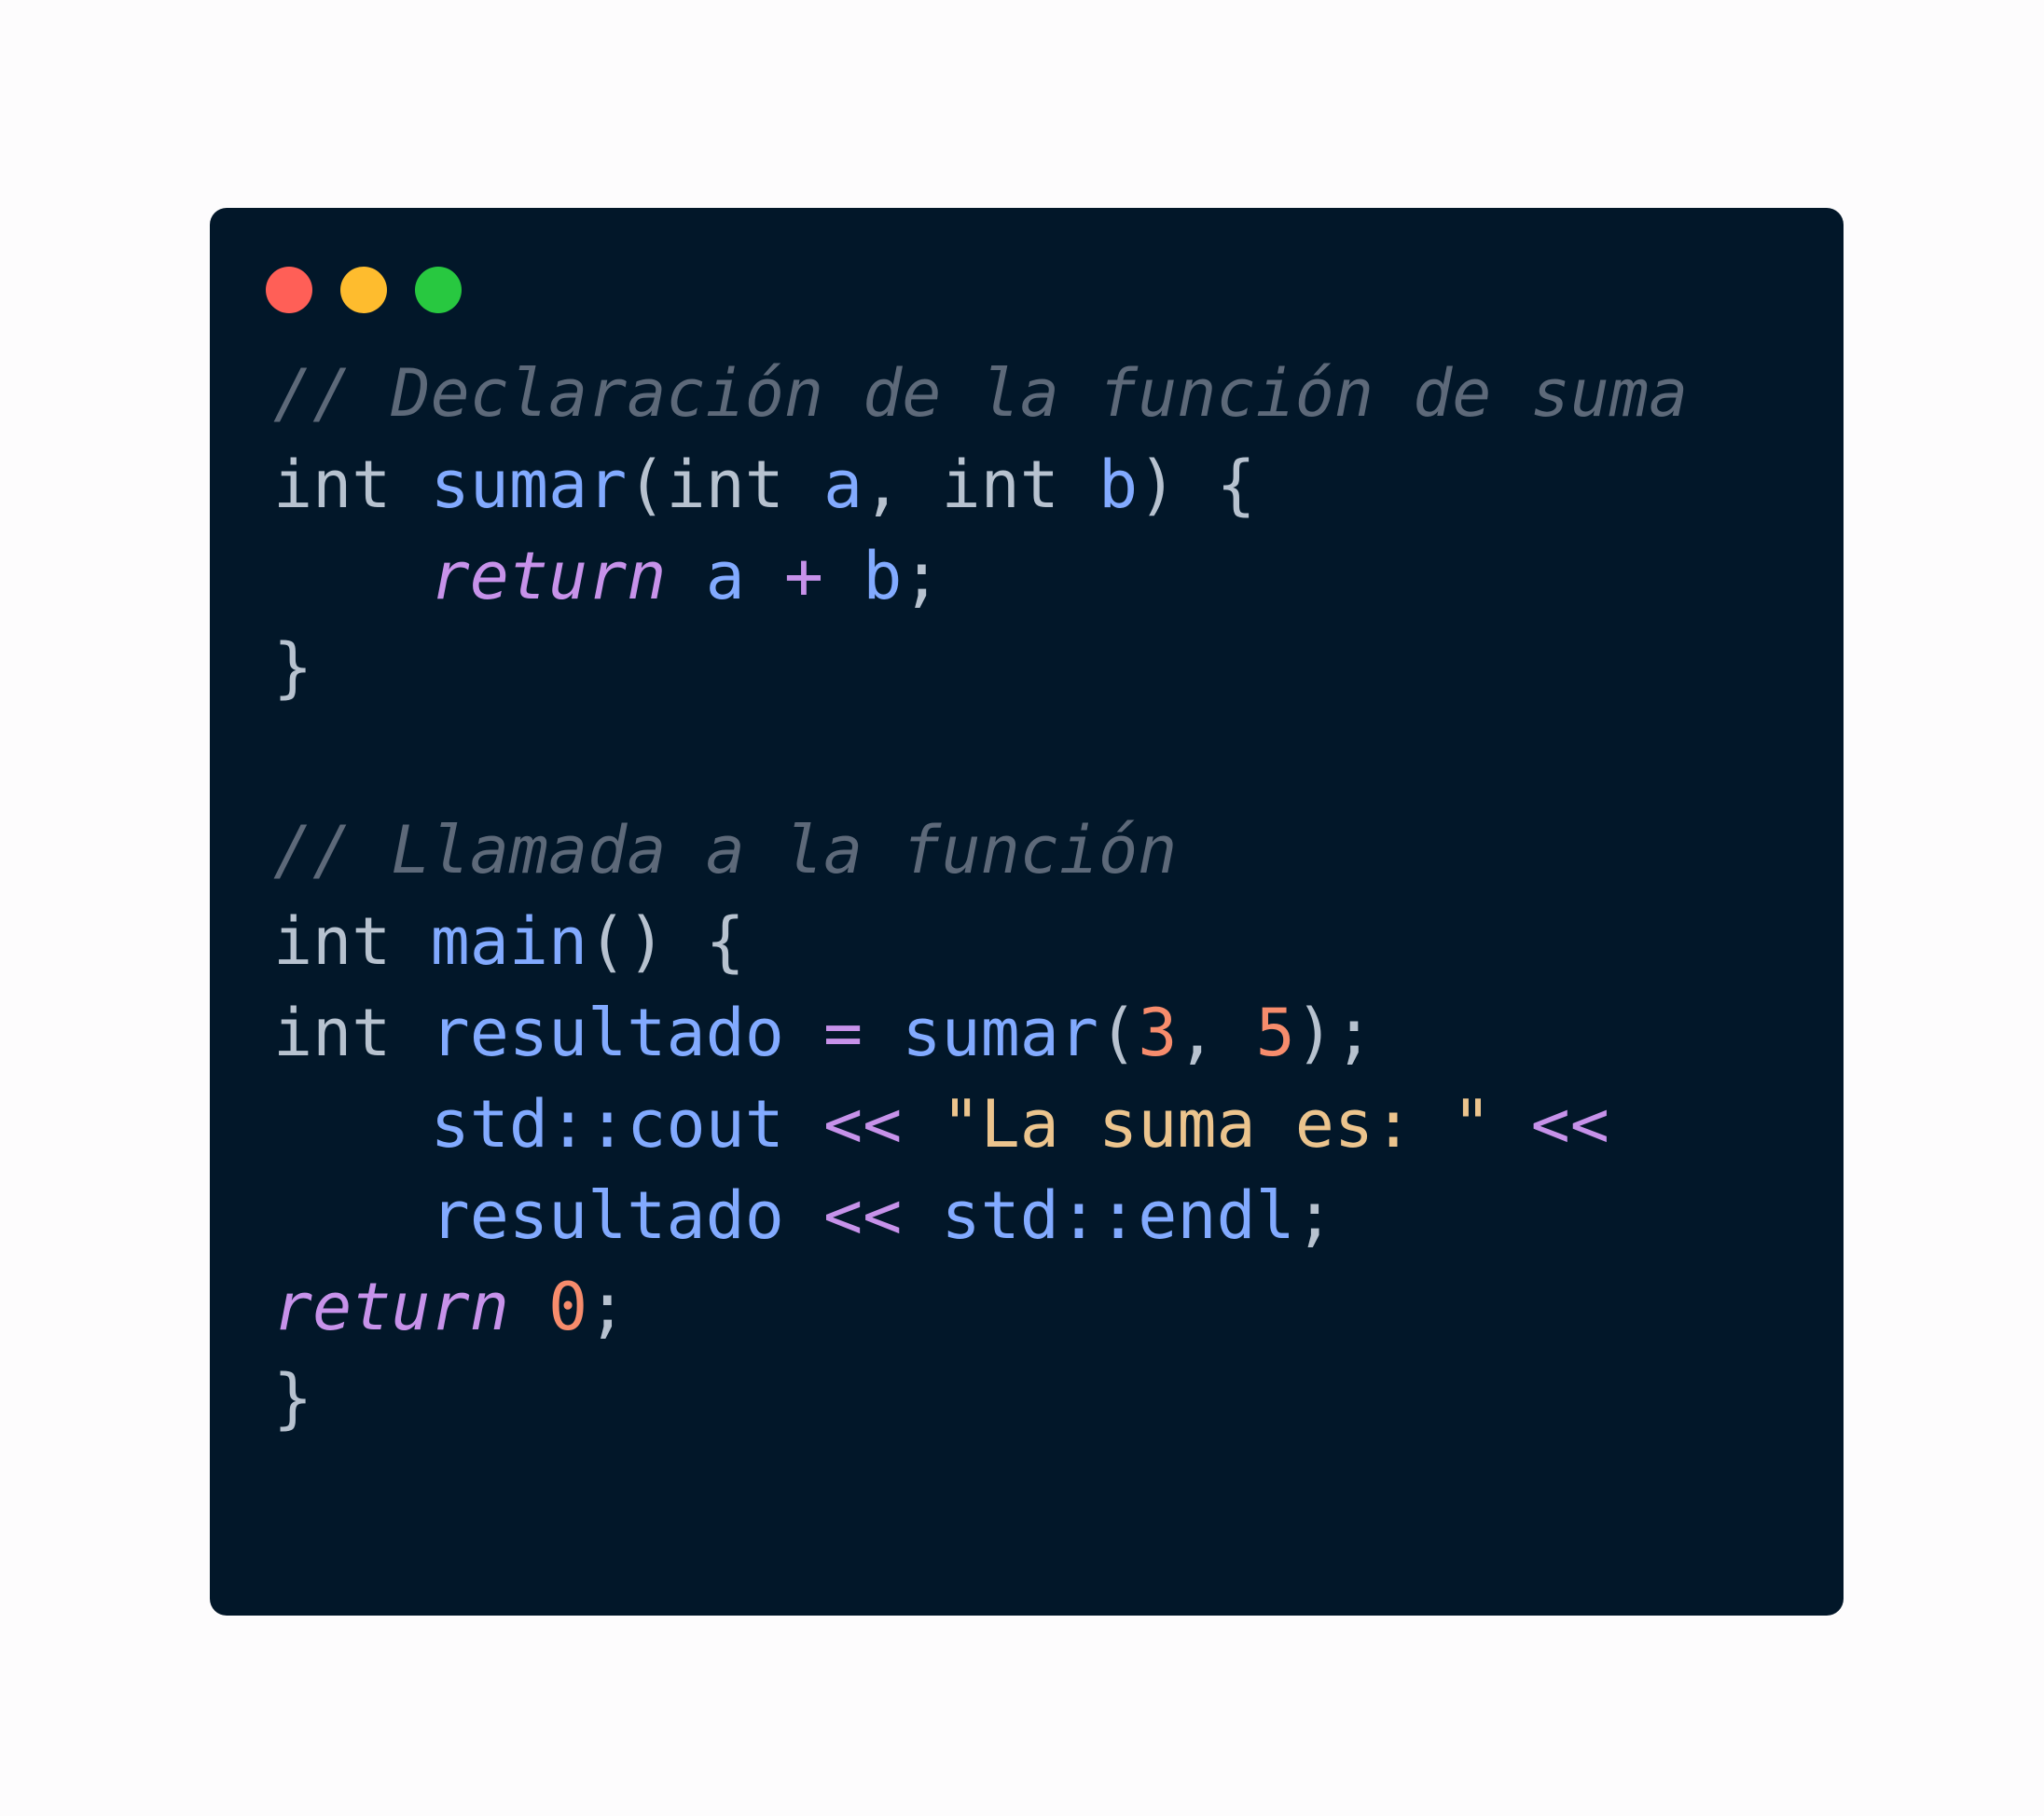 The width and height of the screenshot is (2044, 1816). Describe the element at coordinates (1216, 1033) in the screenshot. I see `code-token-plain: ,` at that location.